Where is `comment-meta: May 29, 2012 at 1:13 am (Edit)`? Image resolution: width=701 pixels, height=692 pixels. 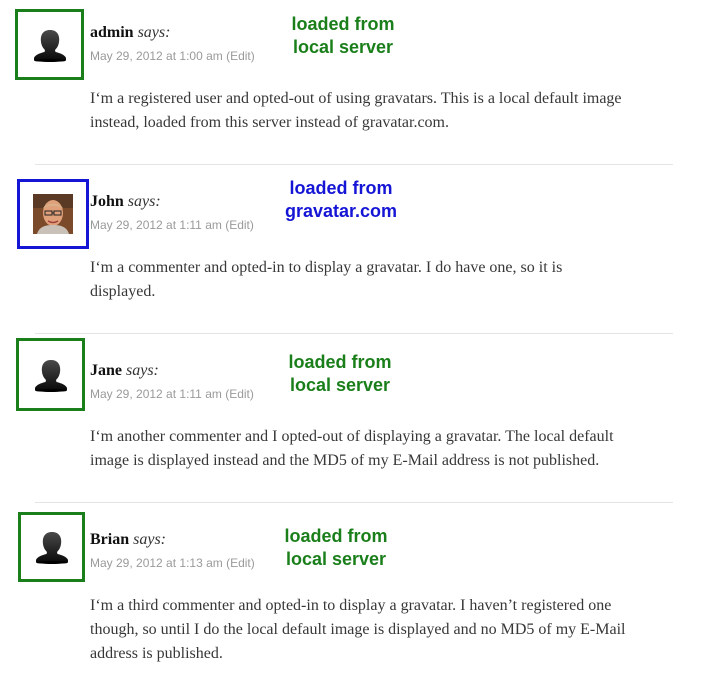 comment-meta: May 29, 2012 at 1:13 am (Edit) is located at coordinates (172, 563).